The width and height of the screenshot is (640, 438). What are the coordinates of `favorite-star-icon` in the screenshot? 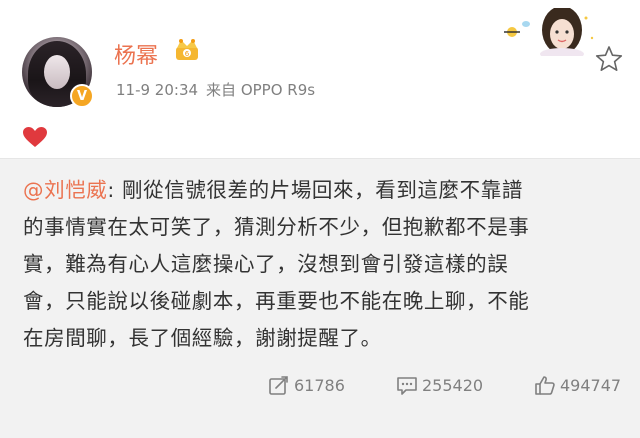 It's located at (609, 59).